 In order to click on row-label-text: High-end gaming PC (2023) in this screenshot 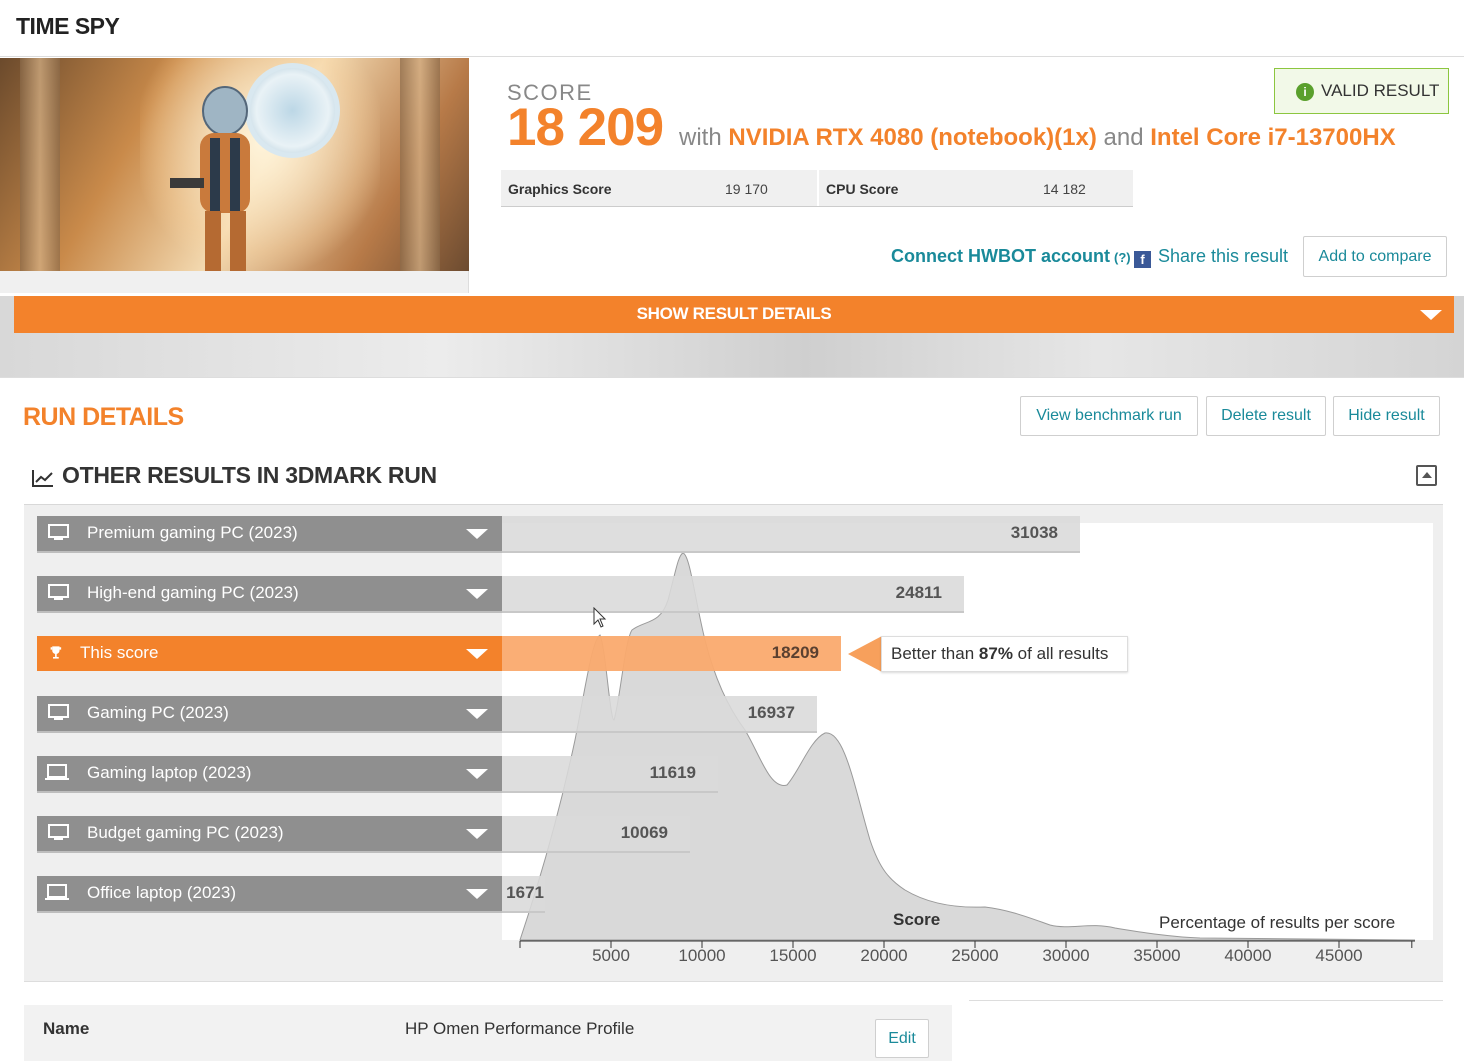, I will do `click(193, 592)`.